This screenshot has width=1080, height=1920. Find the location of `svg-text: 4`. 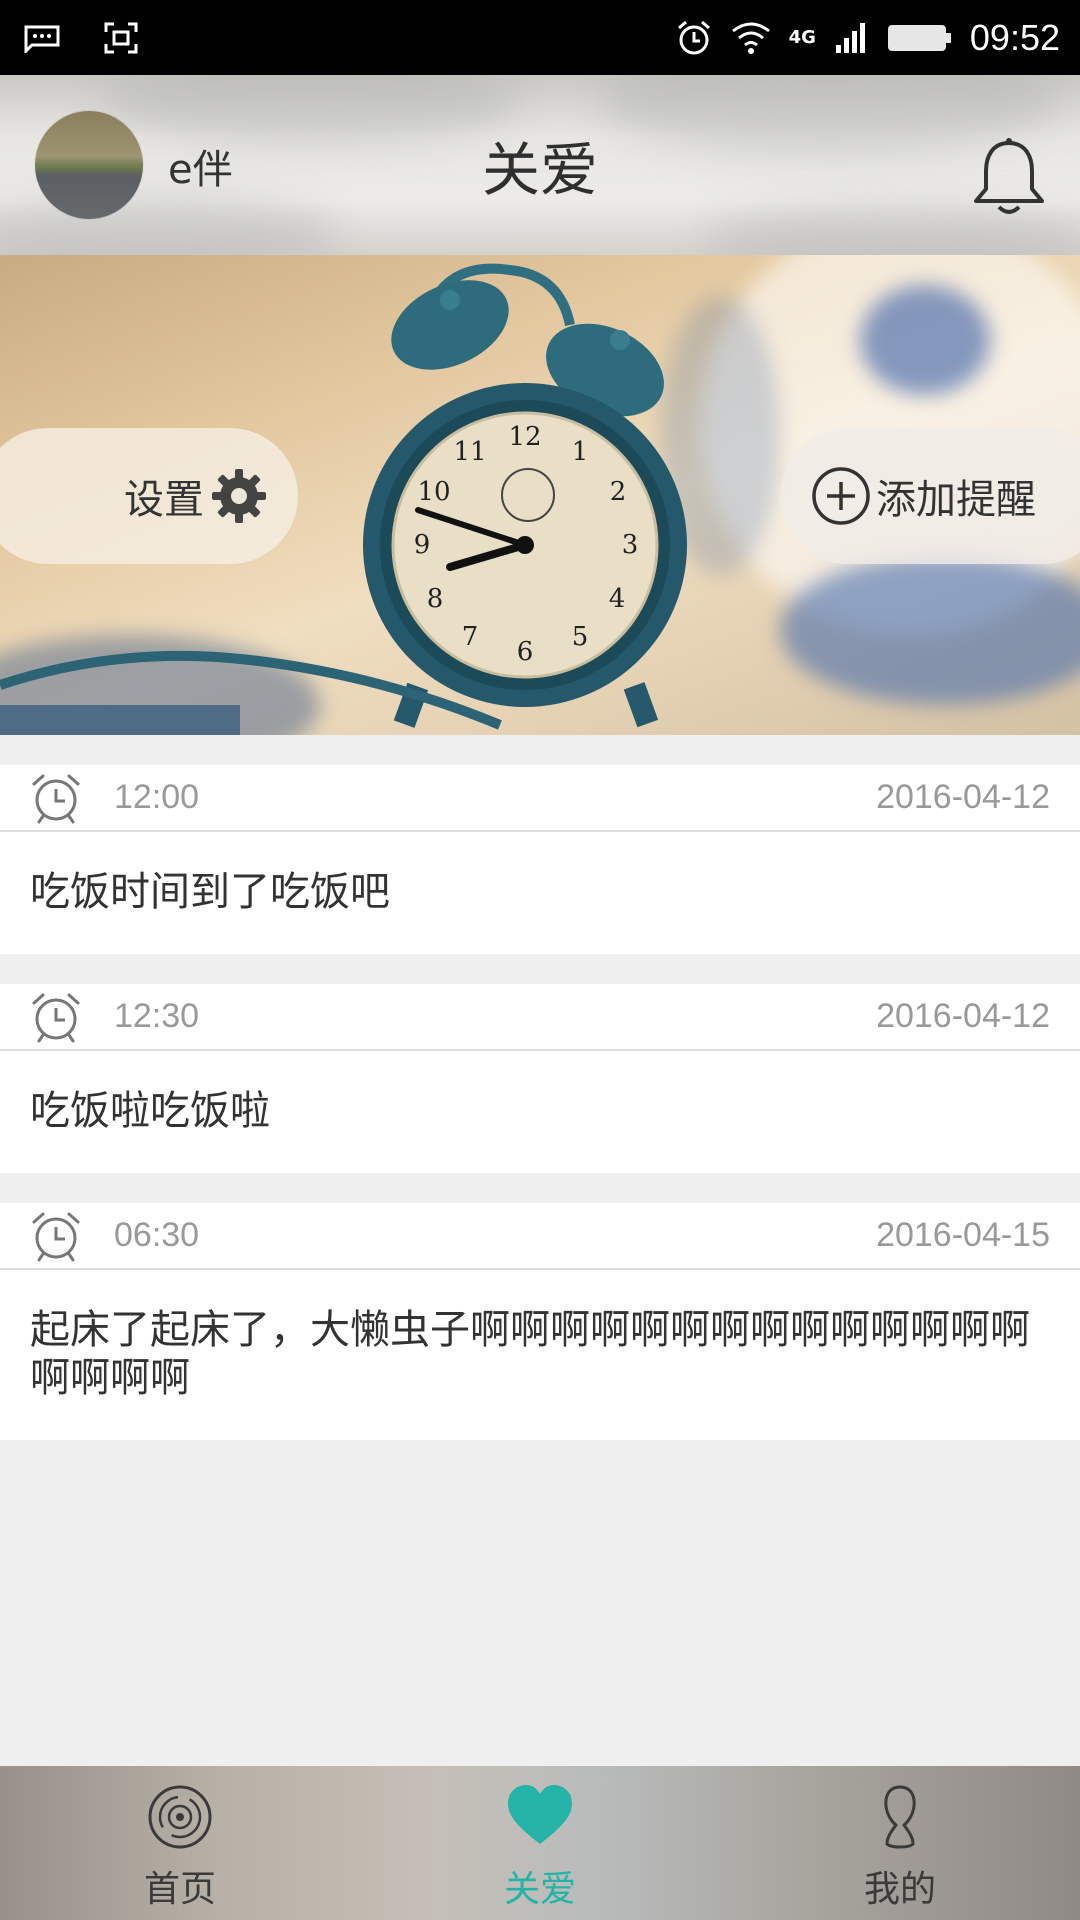

svg-text: 4 is located at coordinates (617, 599).